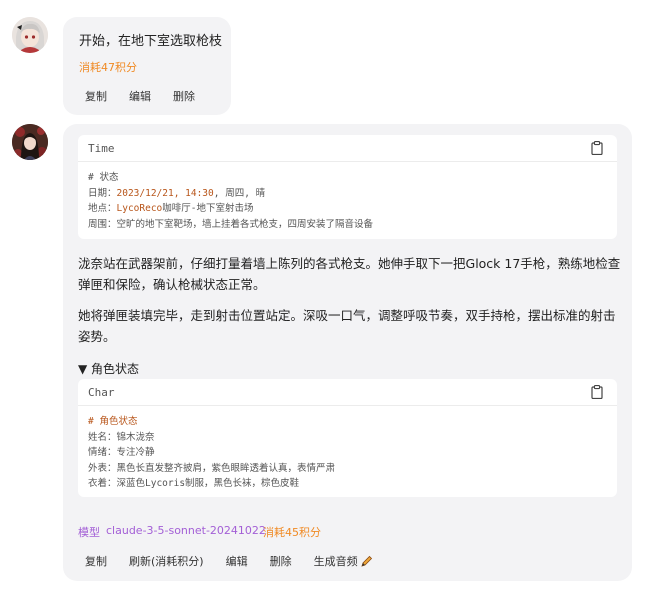  Describe the element at coordinates (121, 452) in the screenshot. I see `code-line: 情绪：专注冷静` at that location.